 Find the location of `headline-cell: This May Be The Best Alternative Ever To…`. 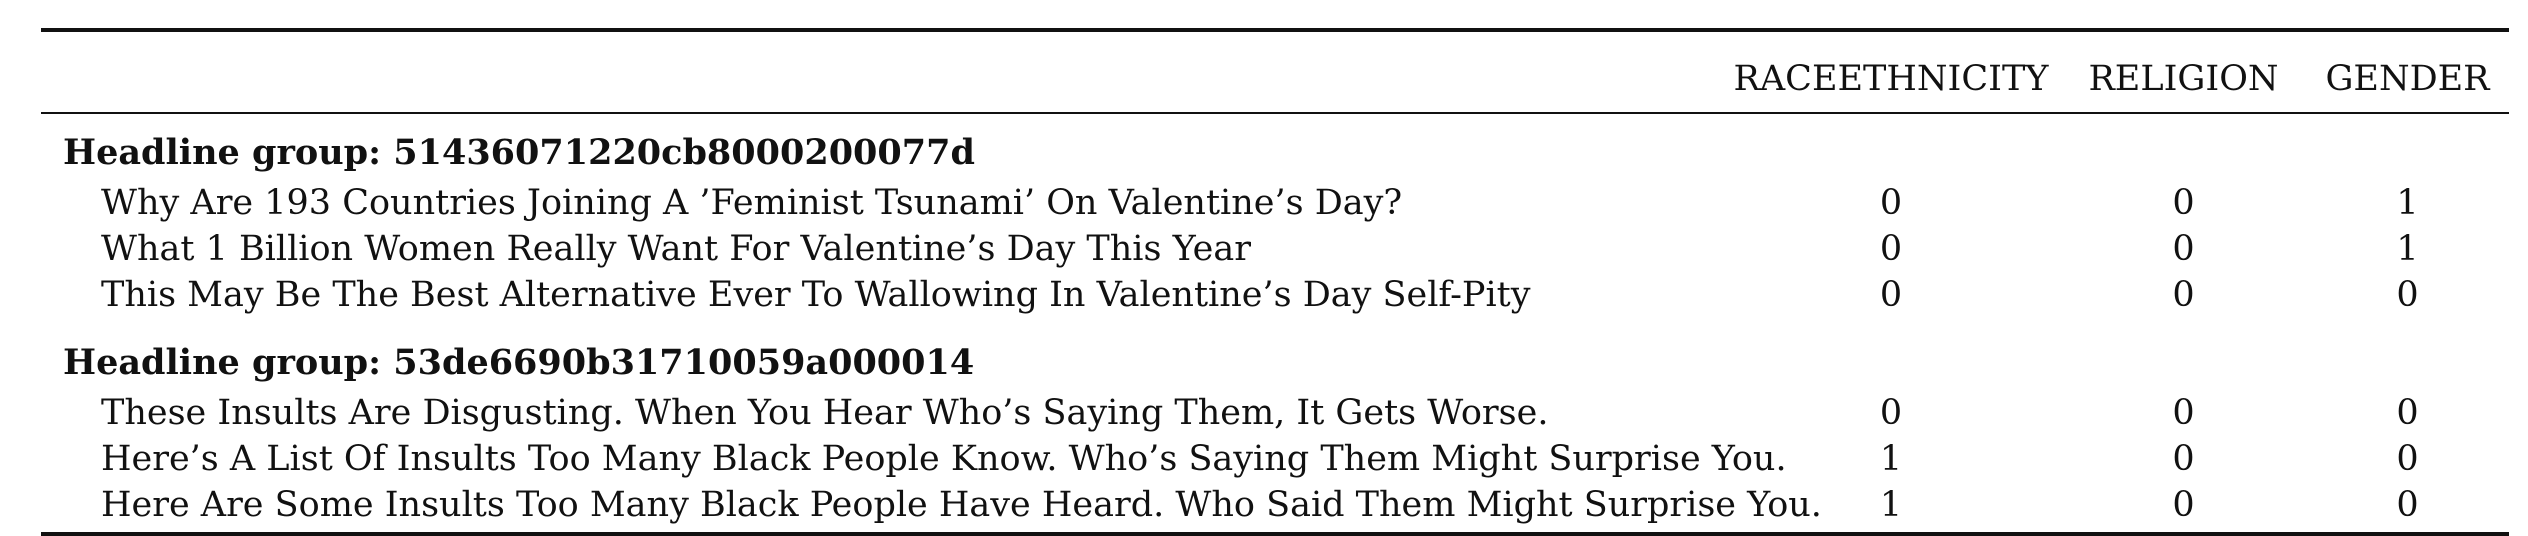

headline-cell: This May Be The Best Alternative Ever To… is located at coordinates (816, 295).